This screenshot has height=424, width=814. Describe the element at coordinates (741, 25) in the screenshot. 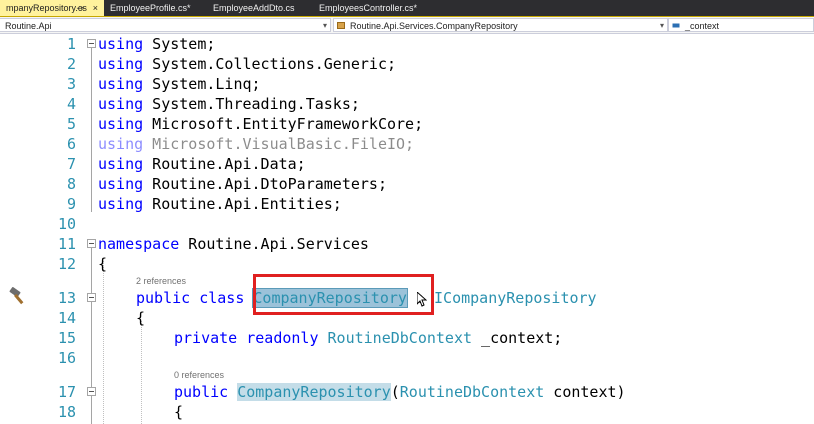

I see `member-dropdown: _context` at that location.